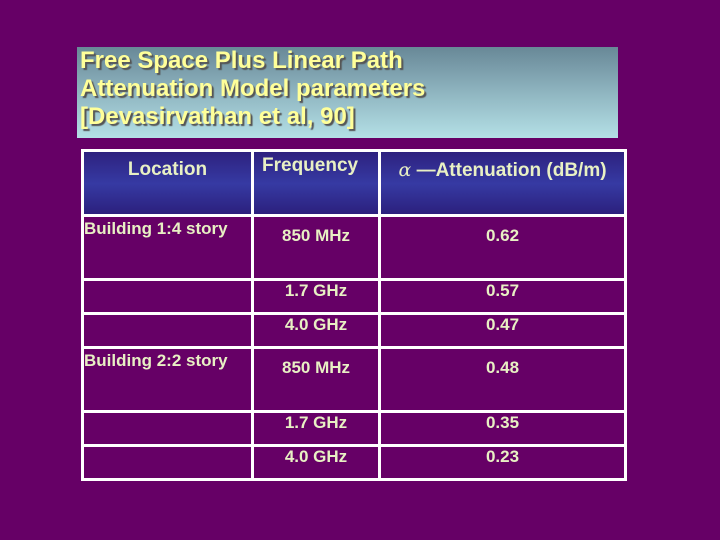 This screenshot has height=540, width=720. What do you see at coordinates (167, 183) in the screenshot?
I see `header-location: Location` at bounding box center [167, 183].